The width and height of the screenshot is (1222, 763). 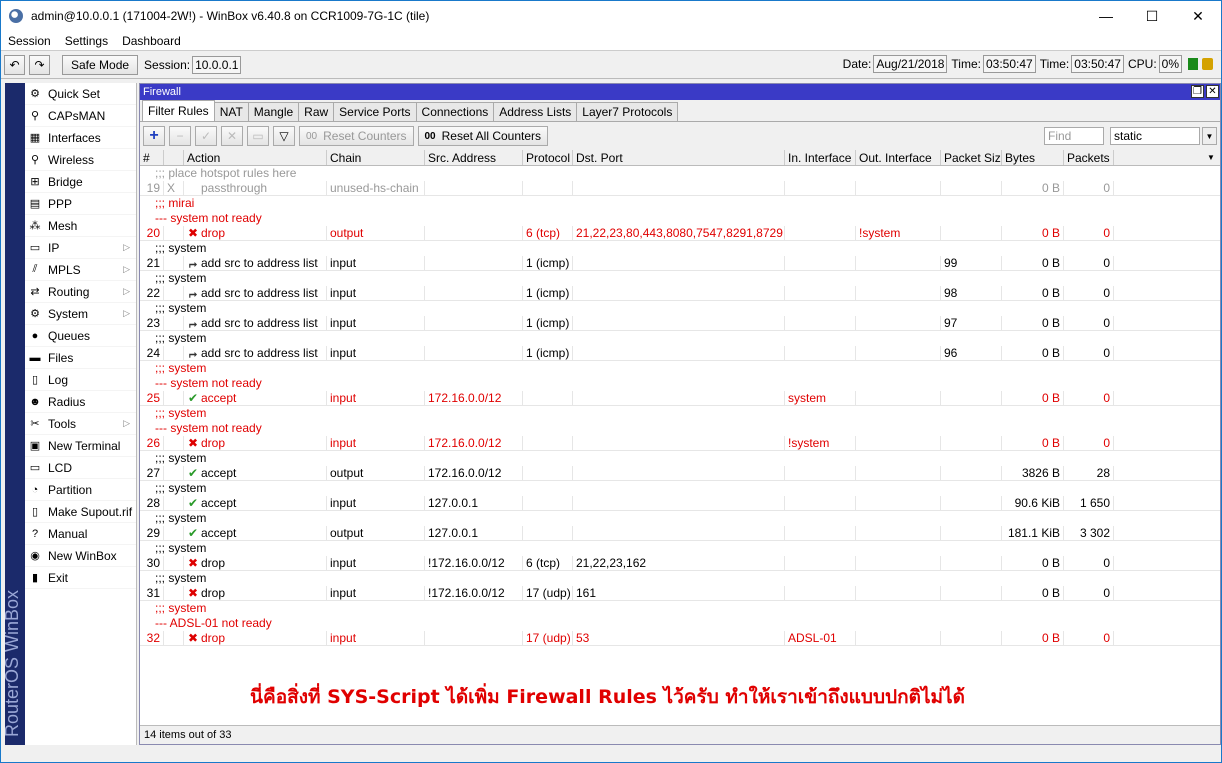 What do you see at coordinates (231, 111) in the screenshot?
I see `tab-nat: NAT` at bounding box center [231, 111].